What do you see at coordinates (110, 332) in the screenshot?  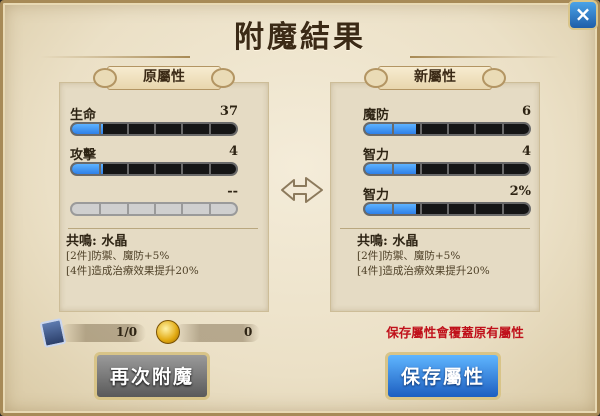 I see `ticket-cost: 1/0` at bounding box center [110, 332].